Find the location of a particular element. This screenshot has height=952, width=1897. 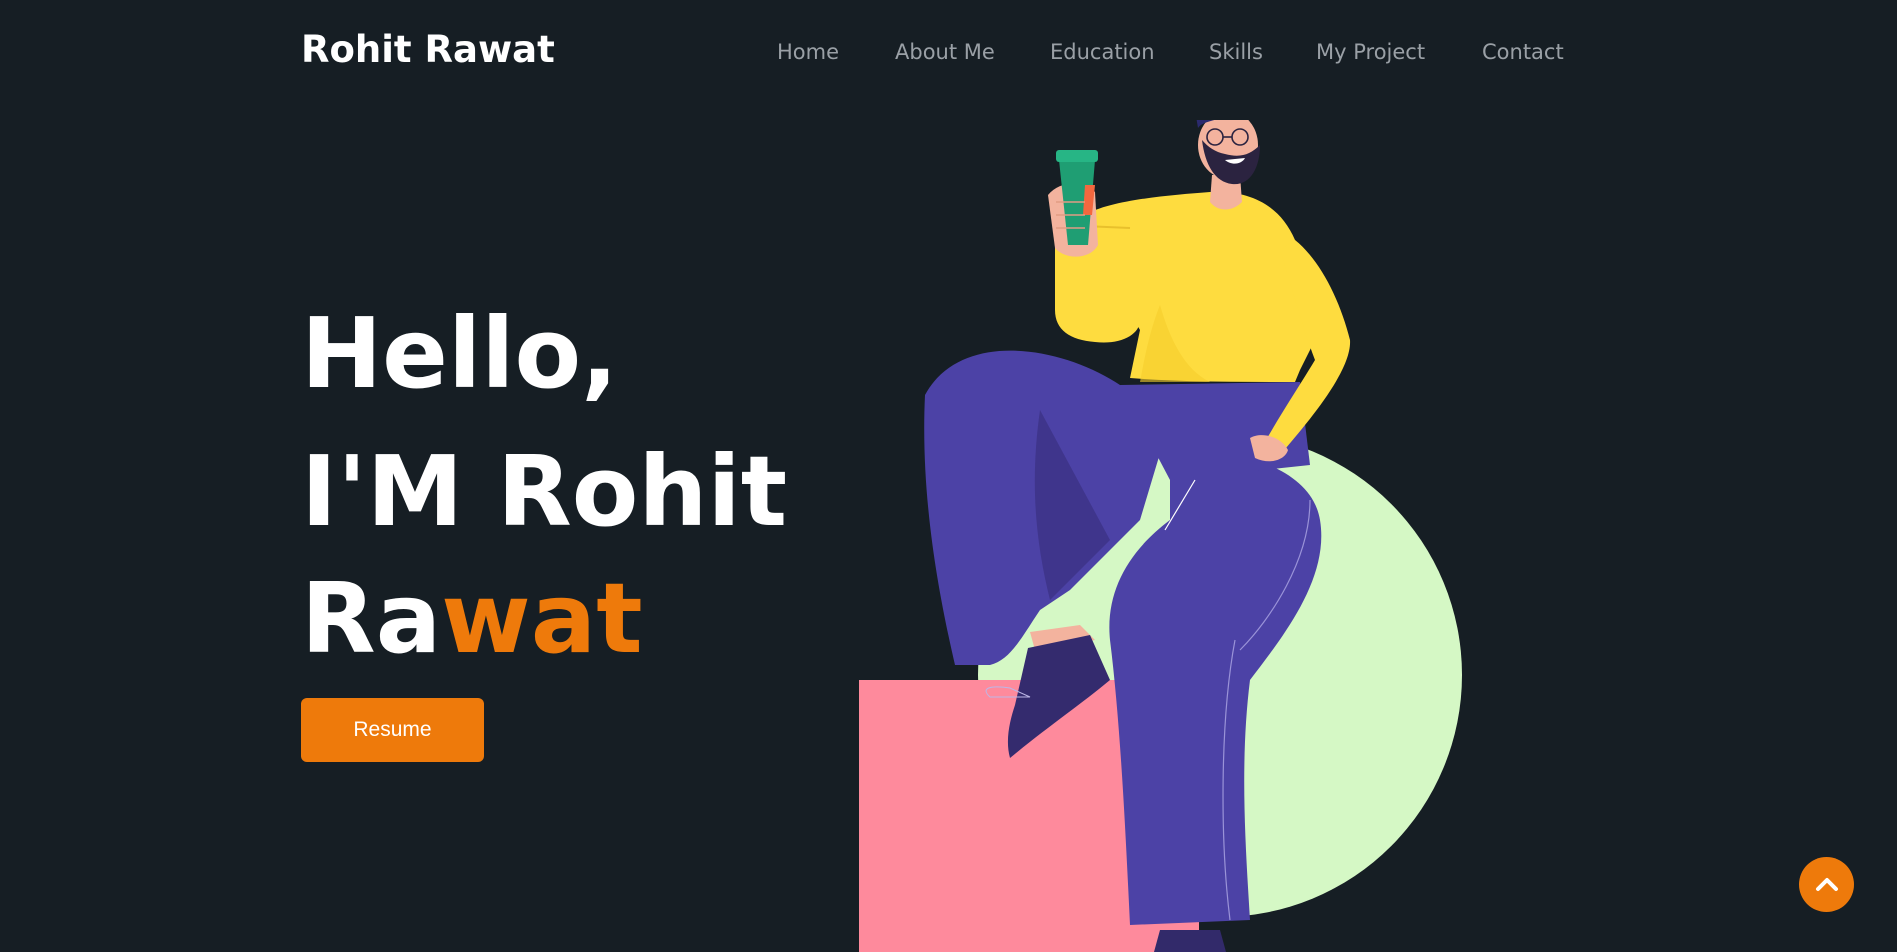

nav-item-contact: Contact is located at coordinates (1523, 52).